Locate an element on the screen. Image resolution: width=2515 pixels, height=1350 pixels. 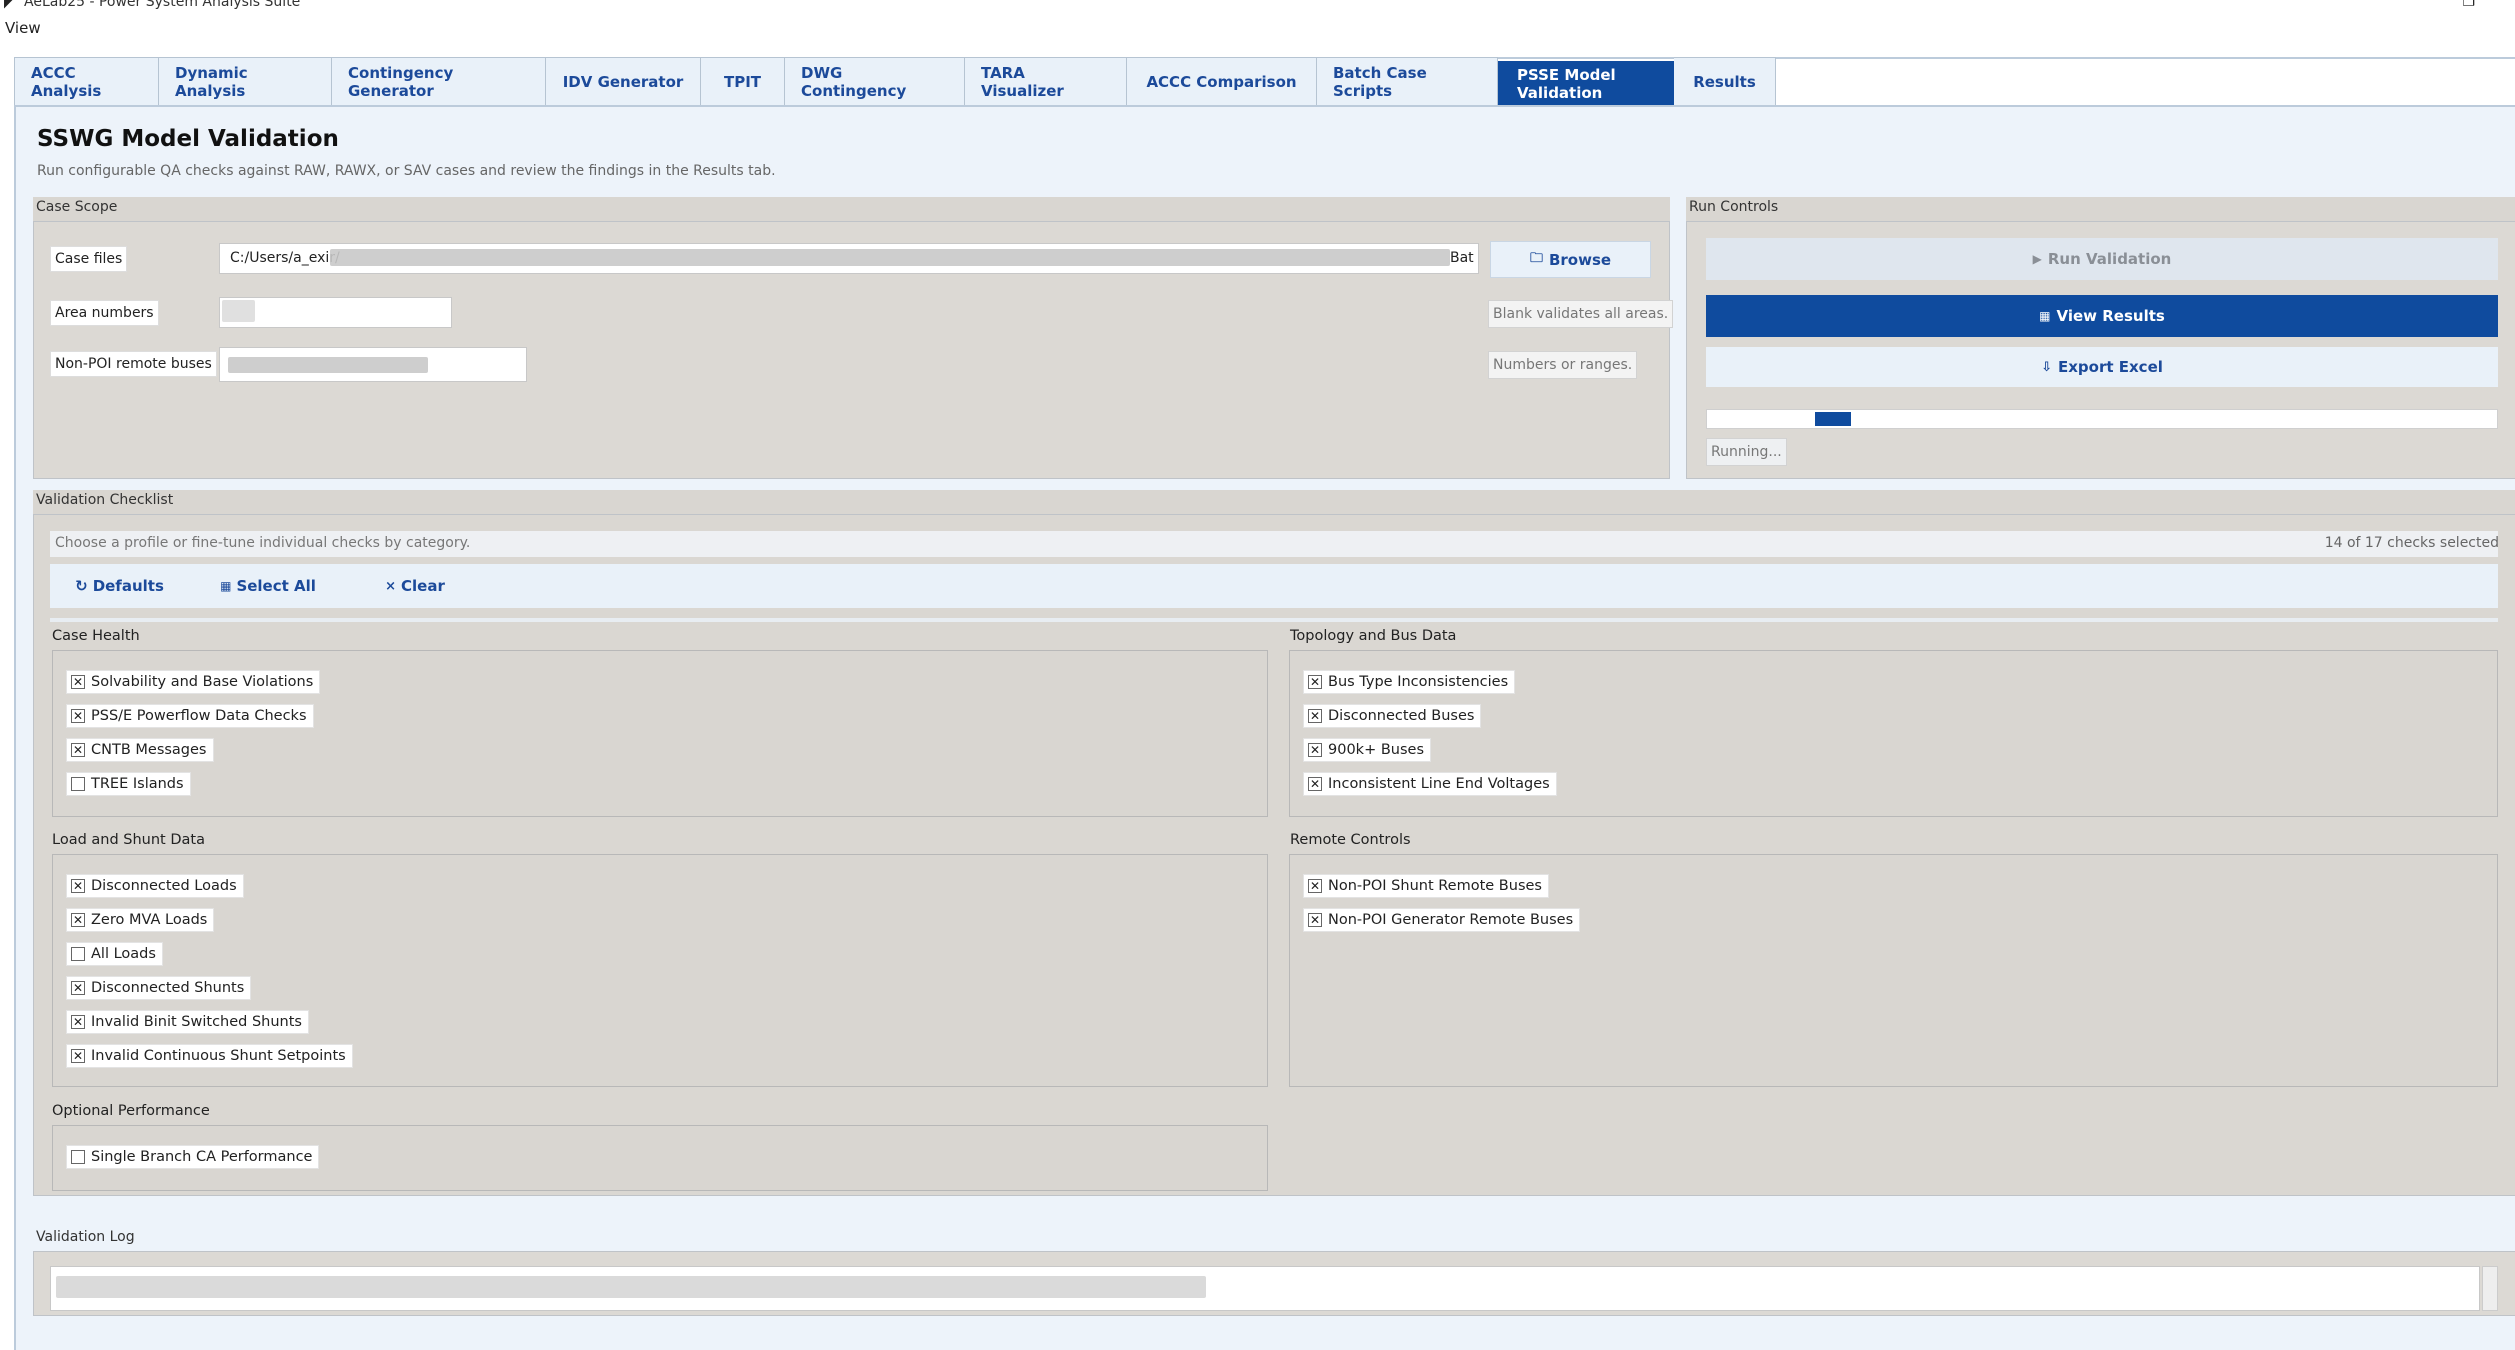
tab-tara-visualizer: TARA Visualizer is located at coordinates (1046, 81).